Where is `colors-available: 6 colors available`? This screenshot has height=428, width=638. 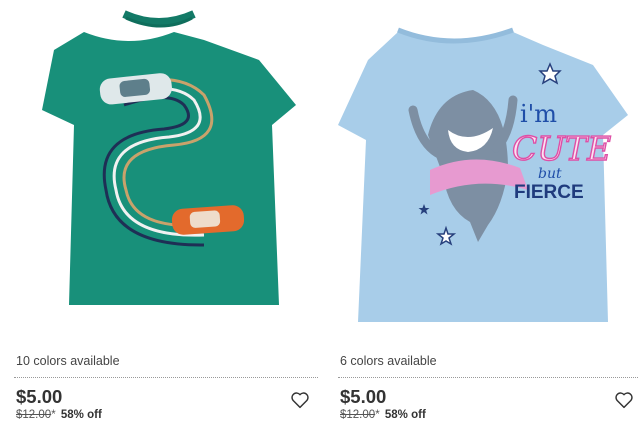 colors-available: 6 colors available is located at coordinates (388, 361).